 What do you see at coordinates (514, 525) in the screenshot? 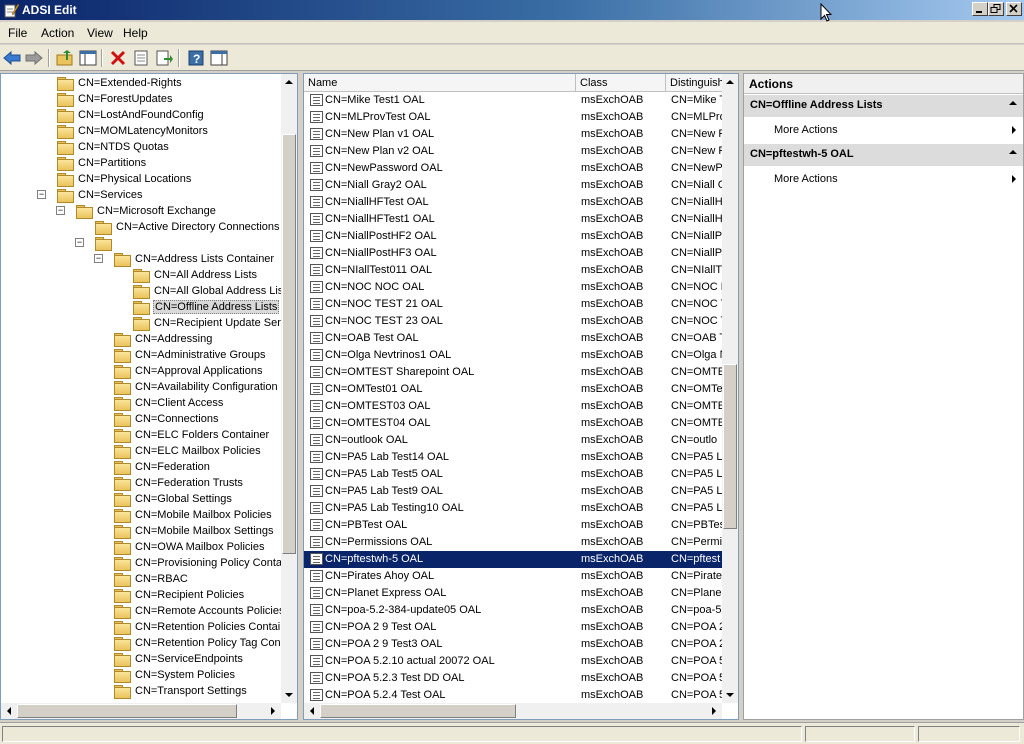
I see `list-row: CN=PBTest OAL msExchOAB CN=PBTes` at bounding box center [514, 525].